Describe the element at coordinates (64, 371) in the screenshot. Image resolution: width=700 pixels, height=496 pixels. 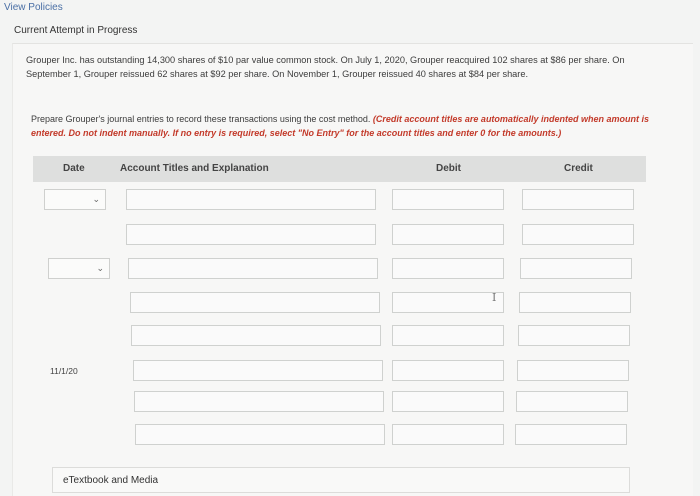
I see `entry-date-label: 11/1/20` at that location.